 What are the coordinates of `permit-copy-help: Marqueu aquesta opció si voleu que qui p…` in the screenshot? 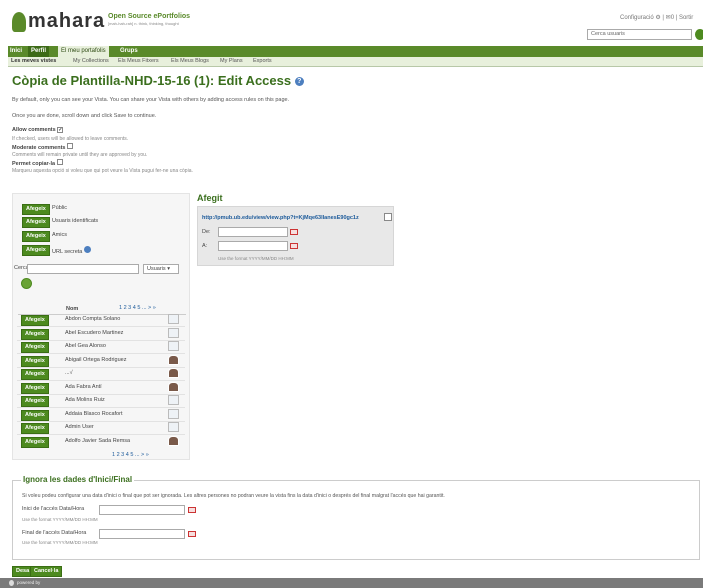 It's located at (102, 171).